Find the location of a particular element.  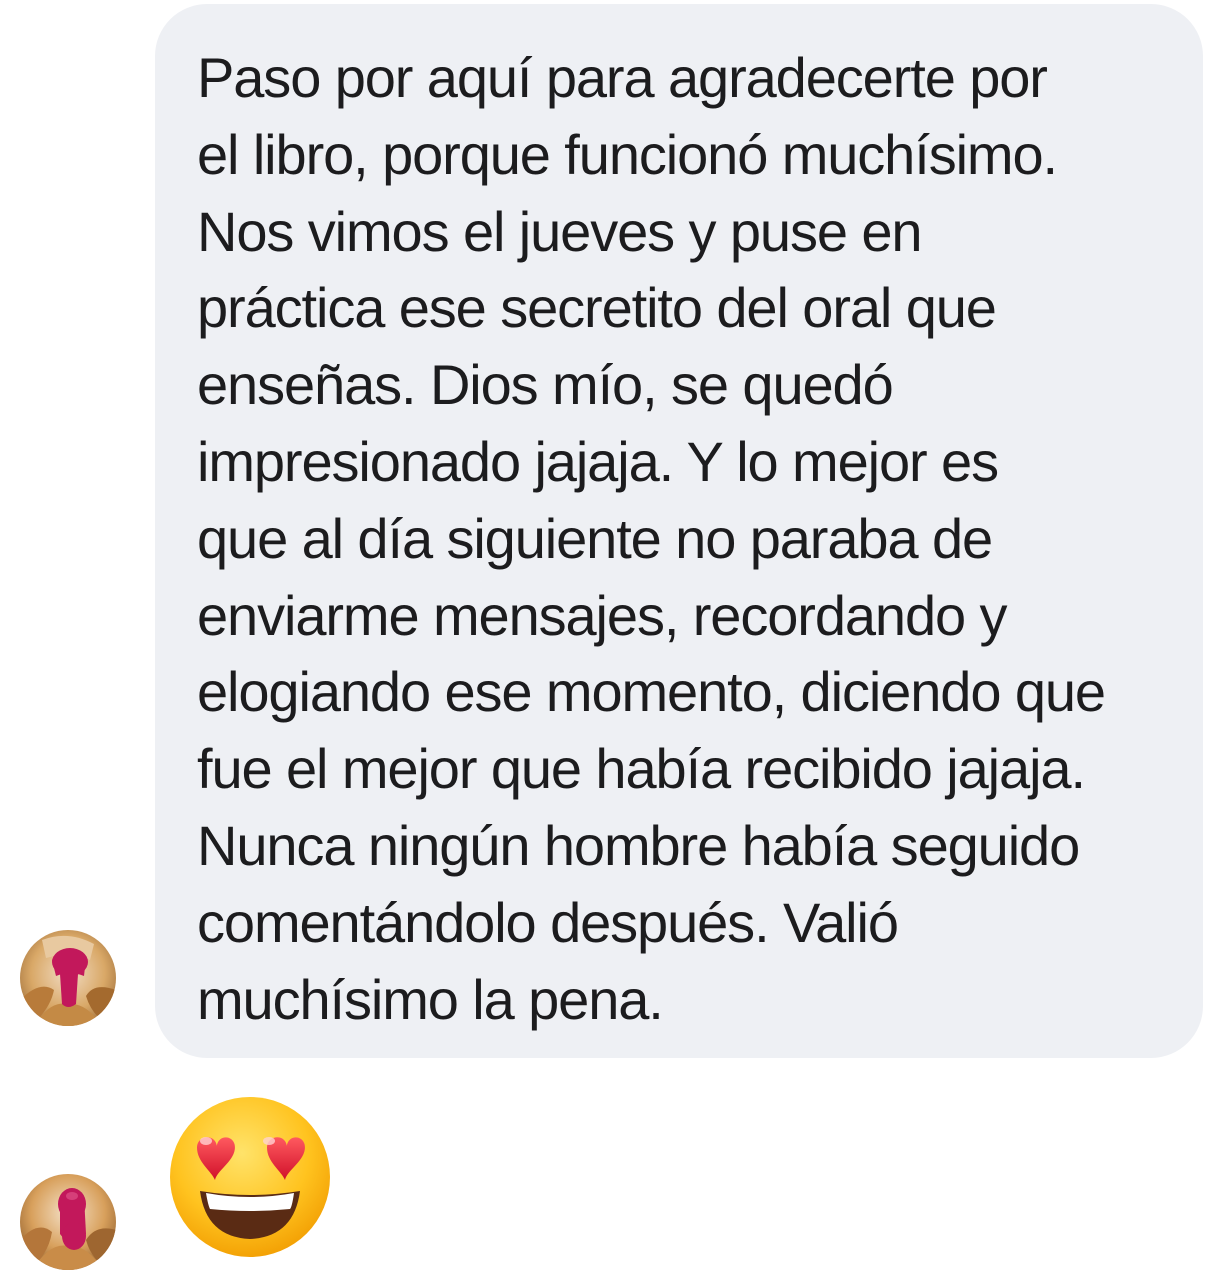

heart-eyes-emoji-icon is located at coordinates (250, 1177).